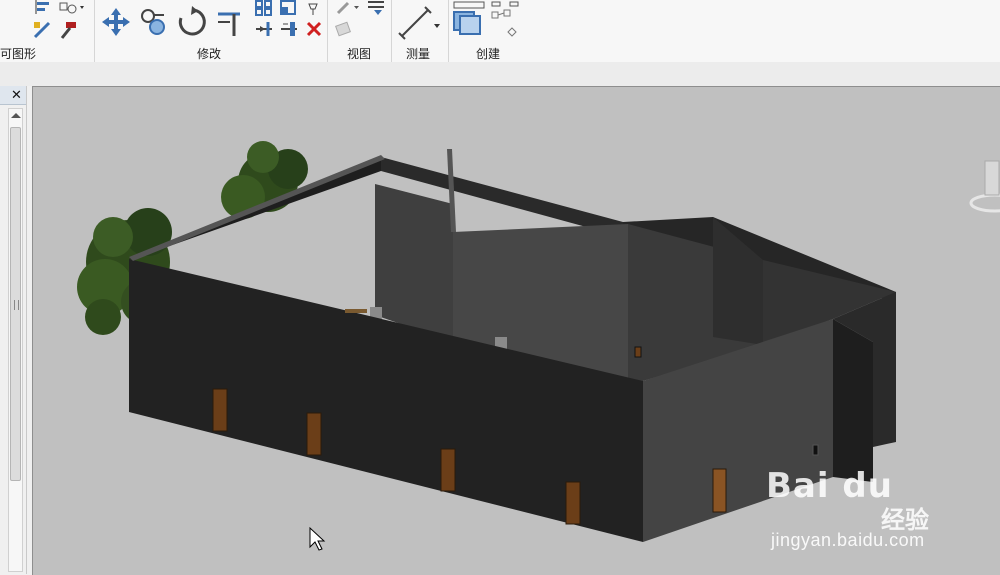  I want to click on split-icon, so click(264, 29).